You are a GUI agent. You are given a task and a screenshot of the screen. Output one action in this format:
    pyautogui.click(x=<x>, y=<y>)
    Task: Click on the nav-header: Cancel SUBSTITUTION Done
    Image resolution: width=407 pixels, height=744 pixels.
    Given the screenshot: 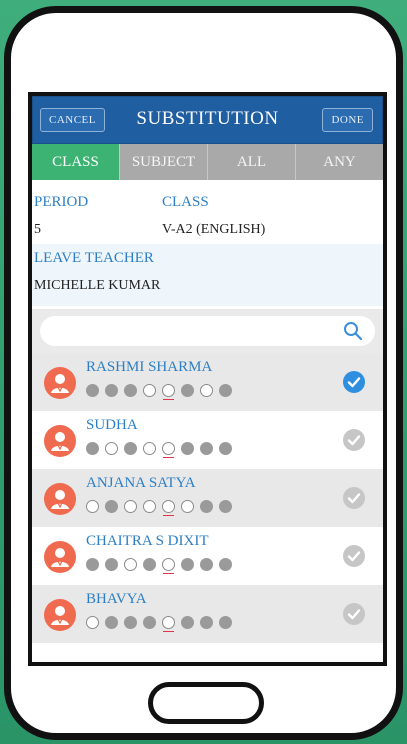 What is the action you would take?
    pyautogui.click(x=207, y=120)
    